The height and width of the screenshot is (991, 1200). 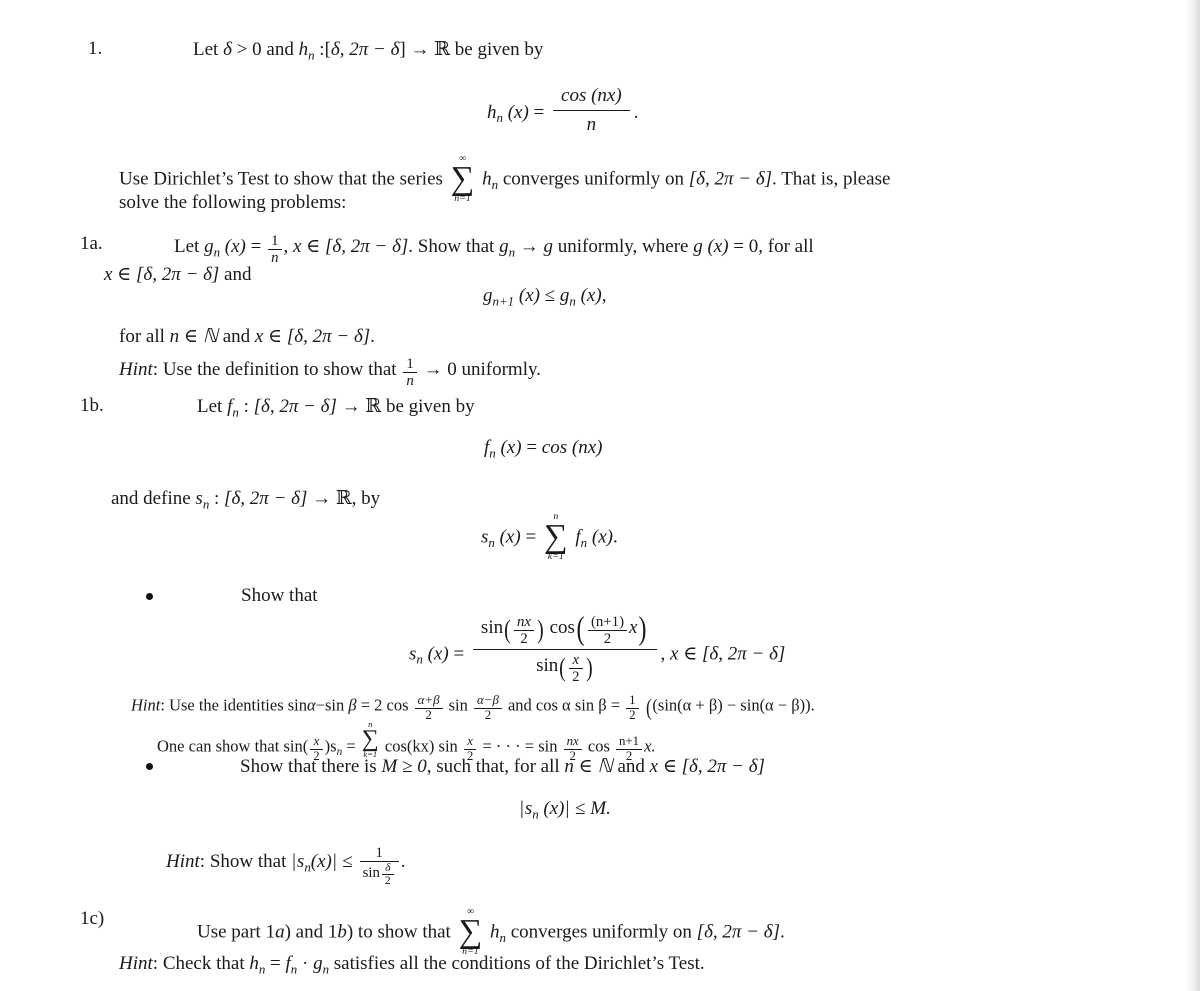 What do you see at coordinates (326, 969) in the screenshot?
I see `ch-g-sub: n` at bounding box center [326, 969].